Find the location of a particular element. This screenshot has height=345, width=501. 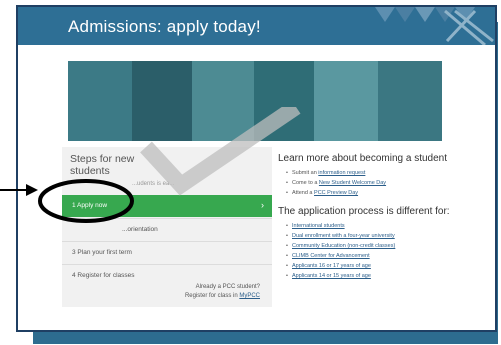

community-education-link: Community Education (non-credit classes) is located at coordinates (343, 246).